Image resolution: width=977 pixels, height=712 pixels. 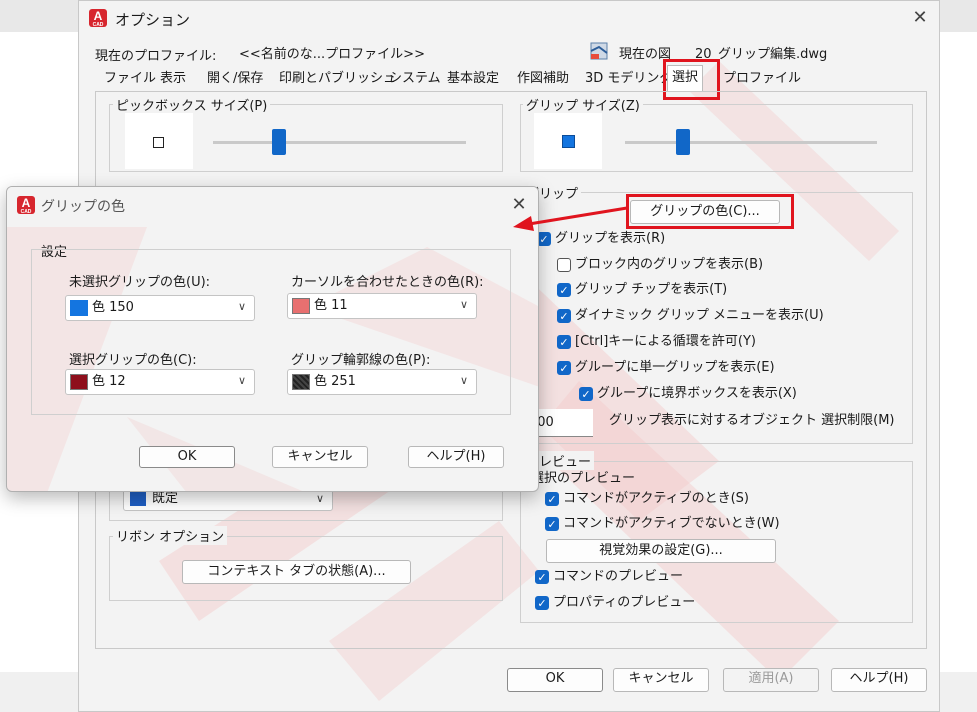 What do you see at coordinates (552, 499) in the screenshot?
I see `preview-command-active-checkbox: ✓` at bounding box center [552, 499].